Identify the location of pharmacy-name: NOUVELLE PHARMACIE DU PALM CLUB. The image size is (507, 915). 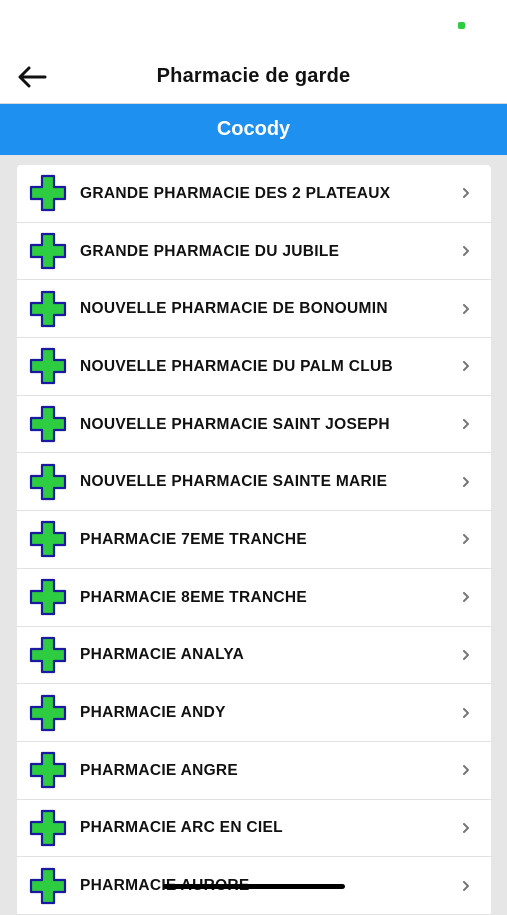
(236, 366).